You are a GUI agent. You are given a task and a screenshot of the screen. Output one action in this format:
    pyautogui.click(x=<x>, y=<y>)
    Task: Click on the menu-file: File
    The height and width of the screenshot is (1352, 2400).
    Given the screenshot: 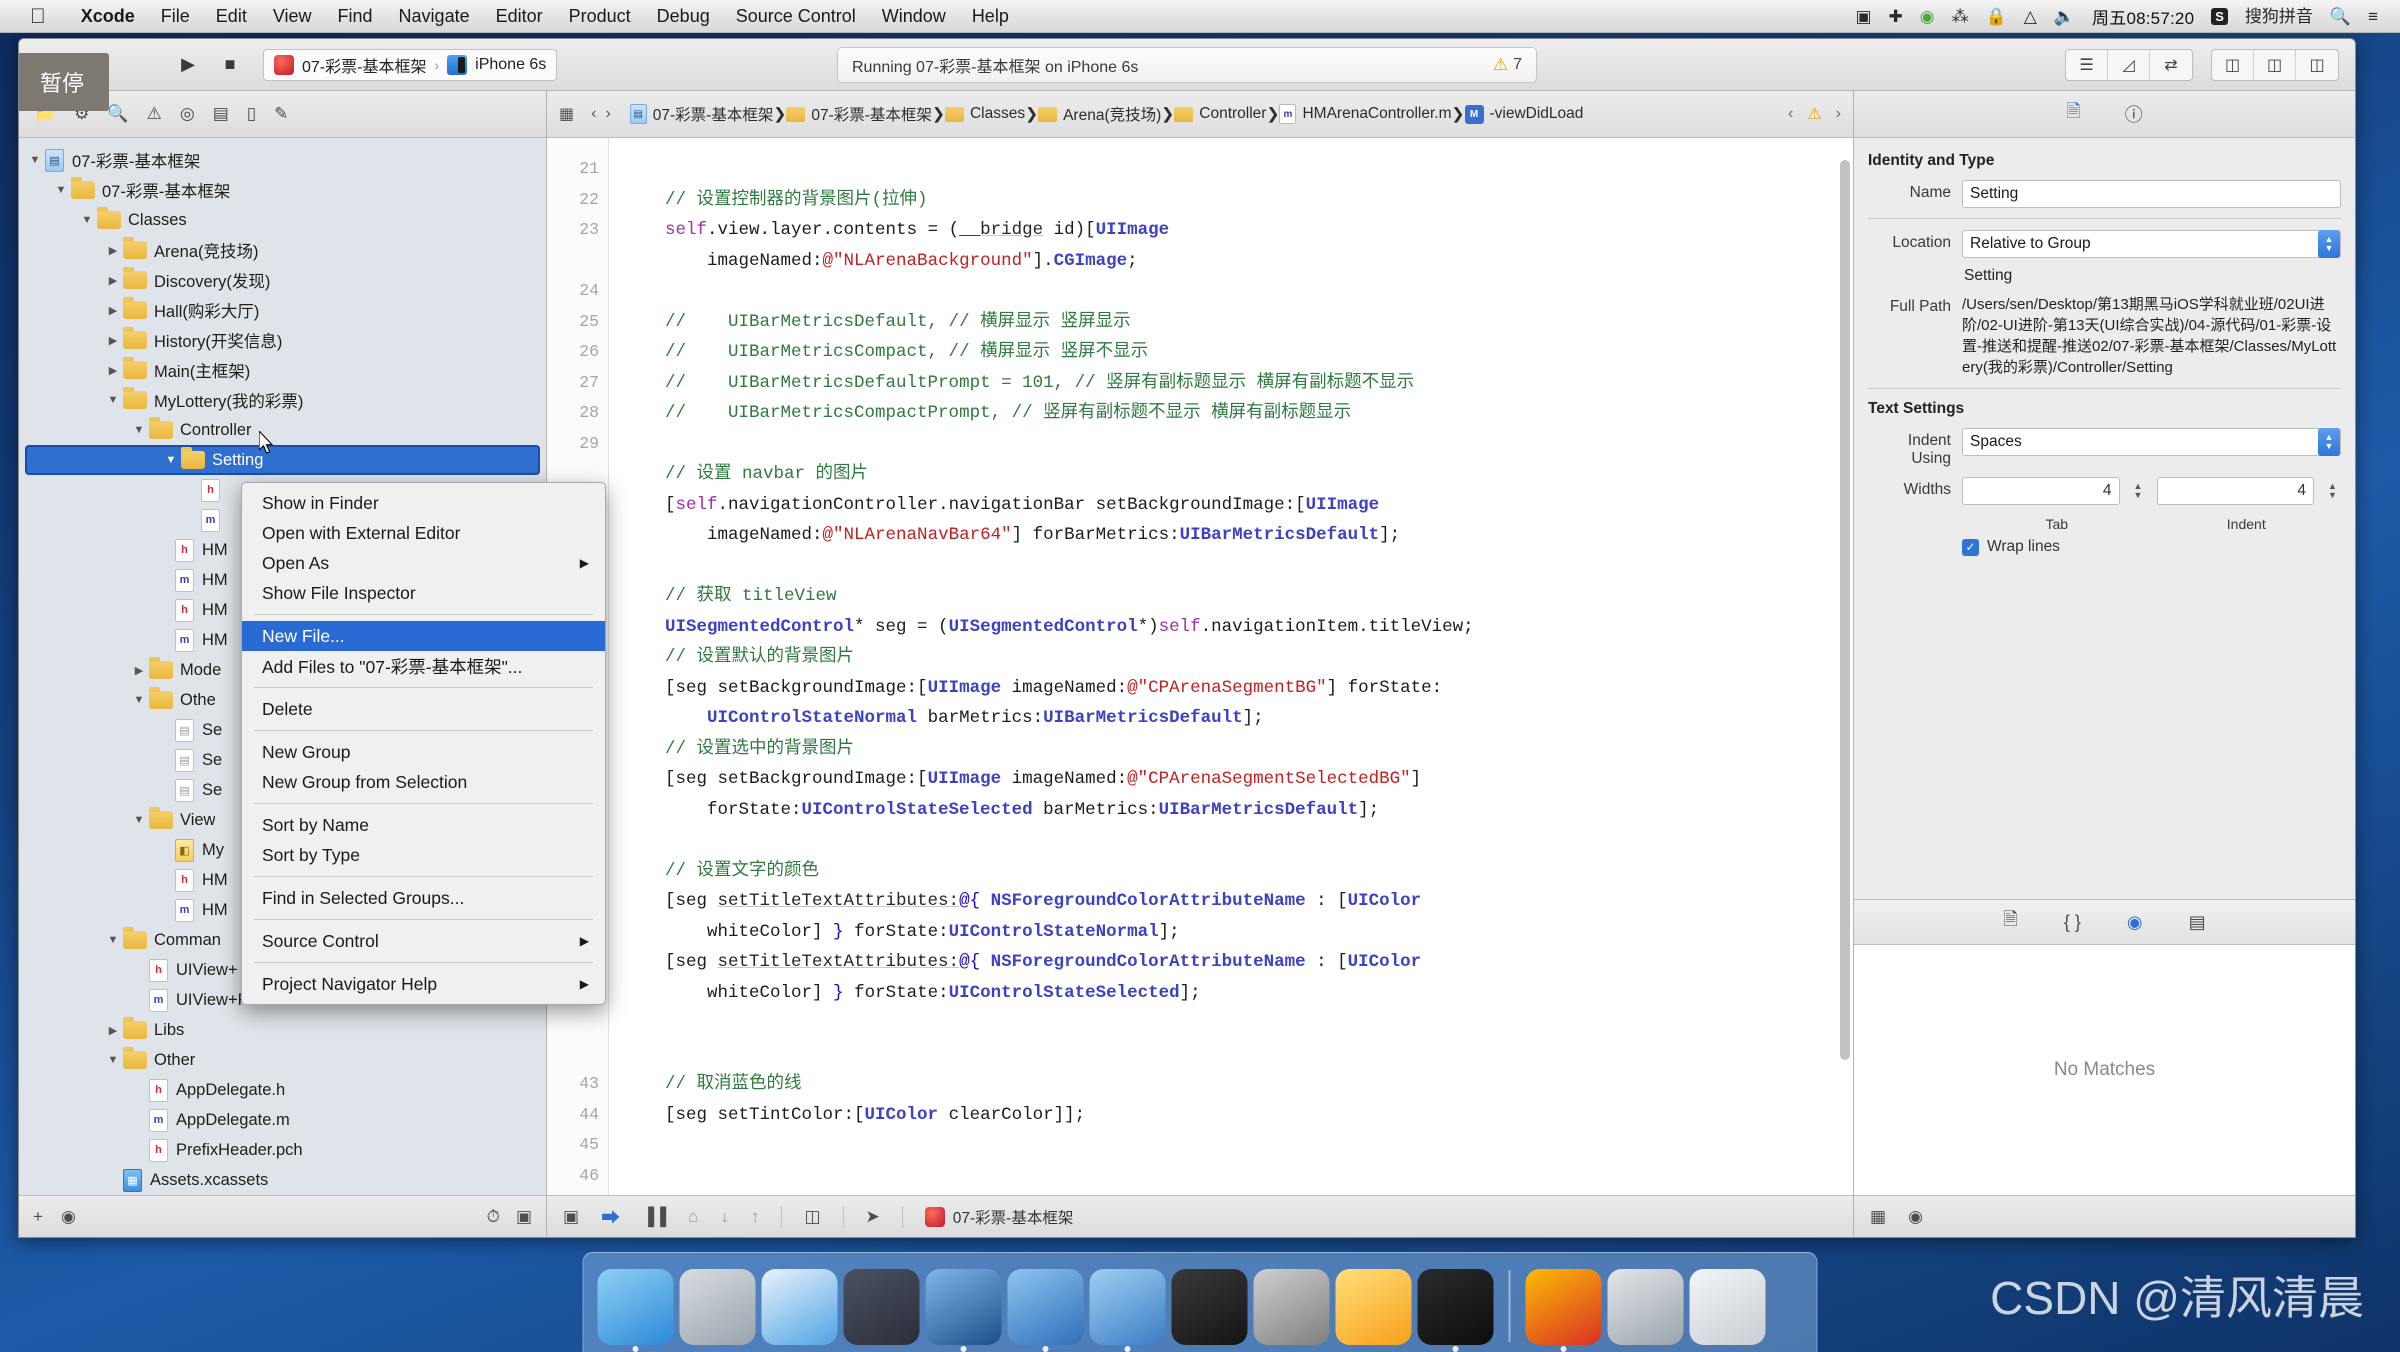 What is the action you would take?
    pyautogui.click(x=175, y=16)
    